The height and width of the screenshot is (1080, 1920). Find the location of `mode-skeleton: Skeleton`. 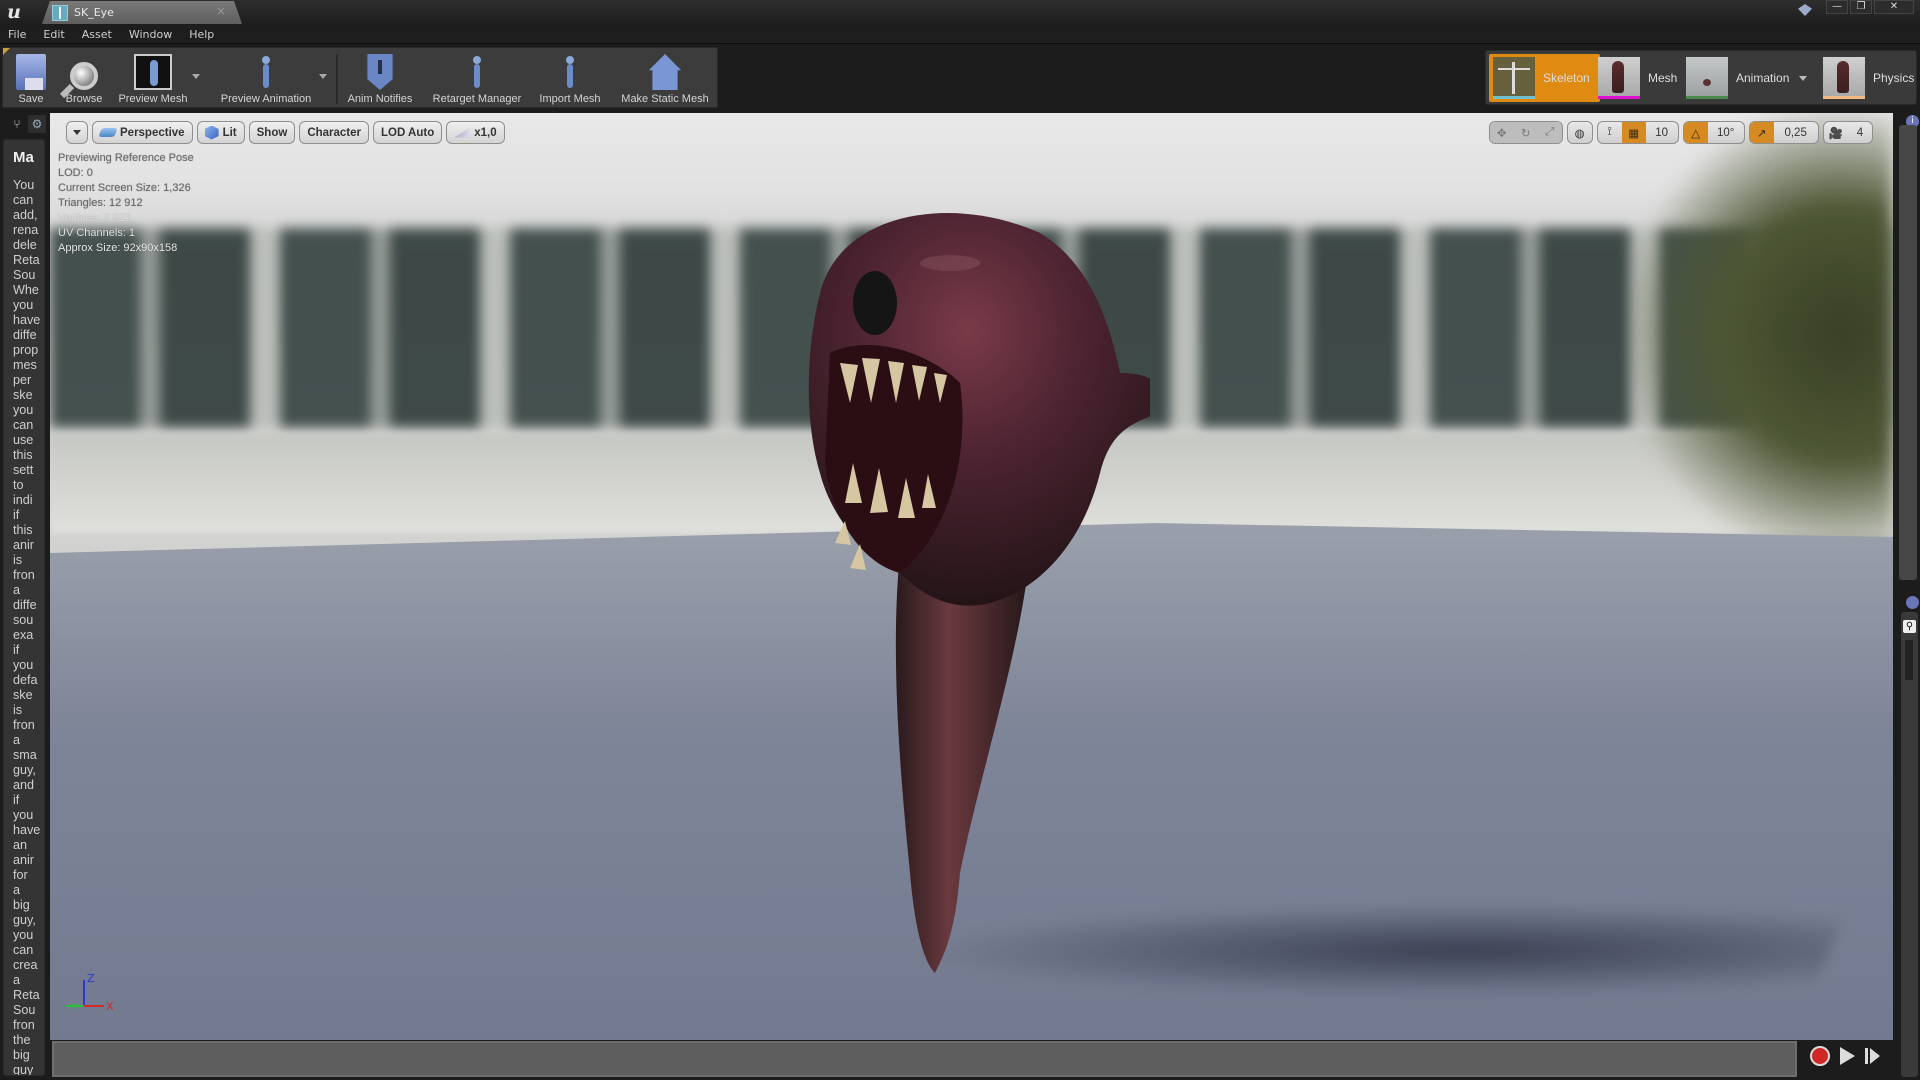

mode-skeleton: Skeleton is located at coordinates (1544, 78).